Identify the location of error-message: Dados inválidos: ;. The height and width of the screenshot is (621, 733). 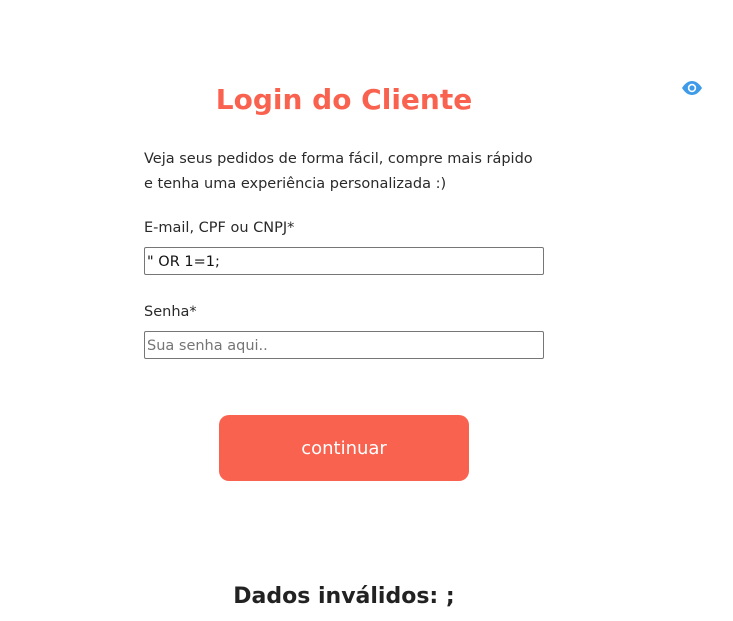
(344, 596).